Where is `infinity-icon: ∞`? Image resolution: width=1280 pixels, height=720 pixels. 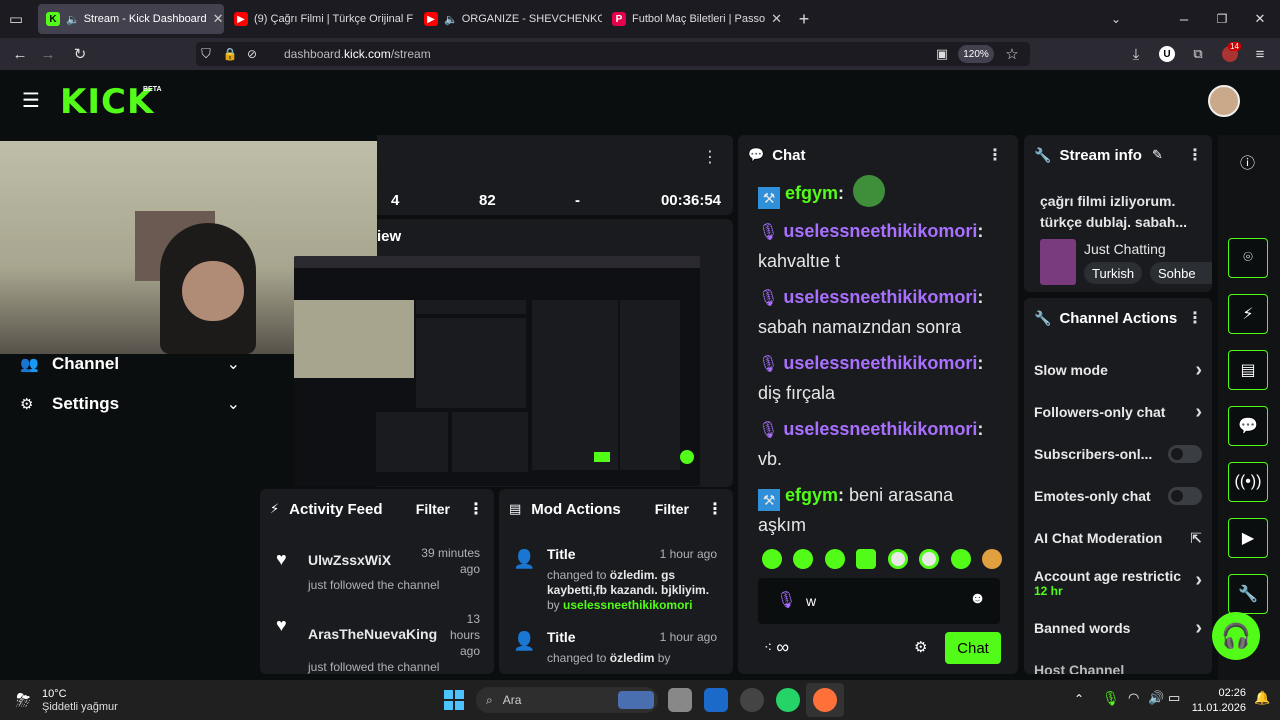 infinity-icon: ∞ is located at coordinates (782, 647).